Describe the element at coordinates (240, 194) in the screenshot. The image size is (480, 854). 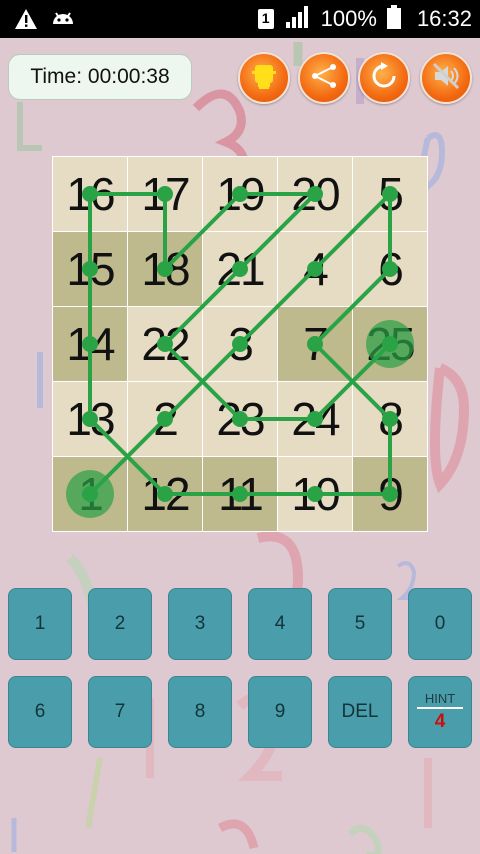
I see `board-cell: 19` at that location.